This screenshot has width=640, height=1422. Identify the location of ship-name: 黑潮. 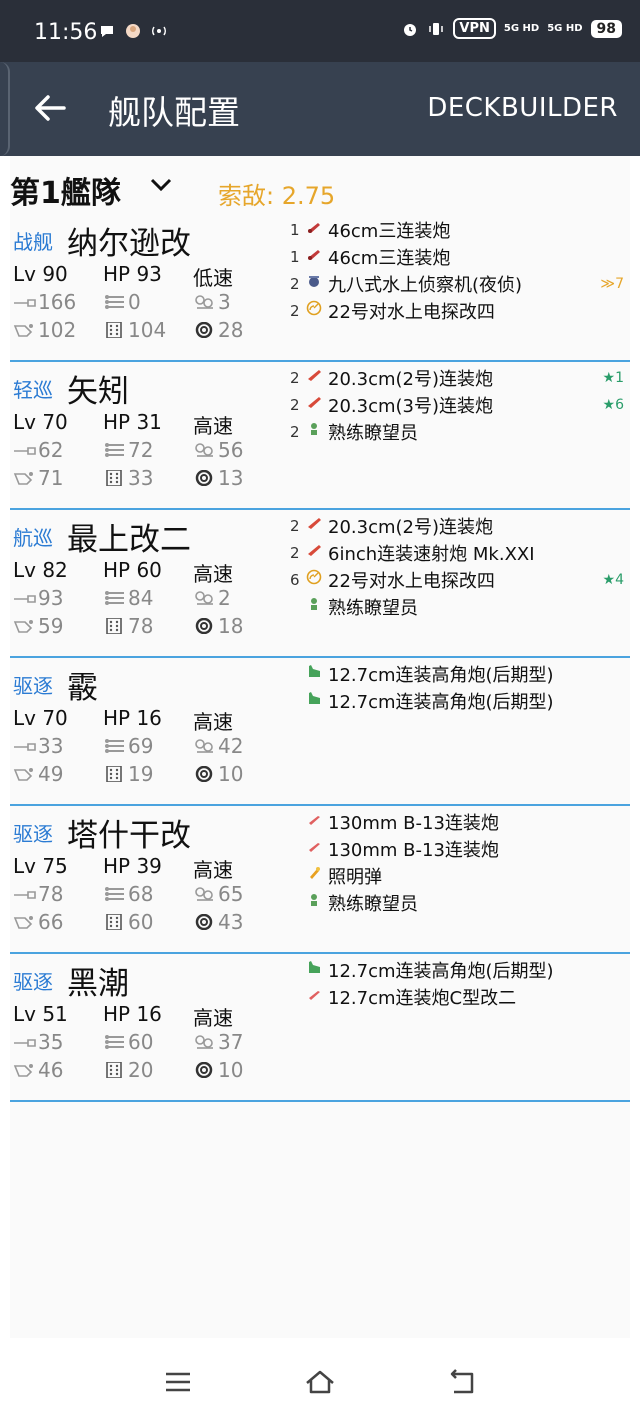
(98, 984).